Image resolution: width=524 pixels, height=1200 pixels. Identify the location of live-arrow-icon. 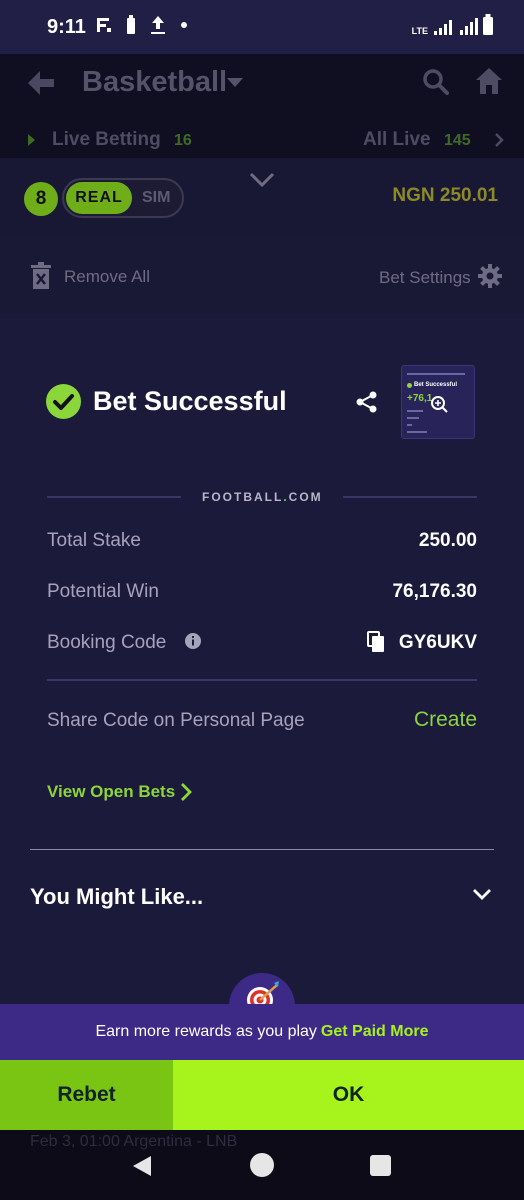
(31, 140).